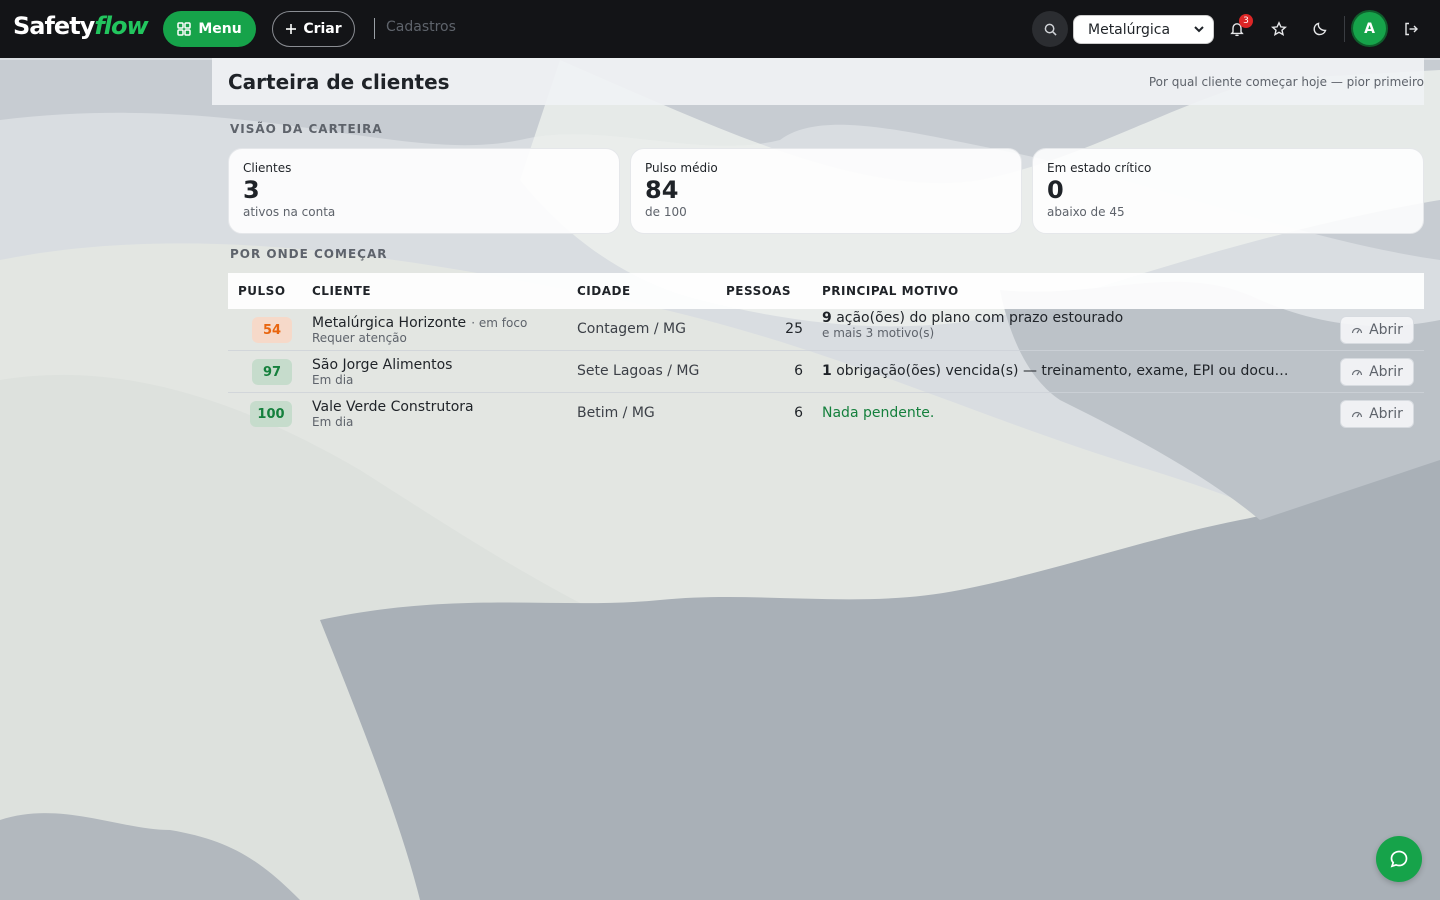 The height and width of the screenshot is (900, 1440). What do you see at coordinates (681, 168) in the screenshot?
I see `card-title: Pulso médio` at bounding box center [681, 168].